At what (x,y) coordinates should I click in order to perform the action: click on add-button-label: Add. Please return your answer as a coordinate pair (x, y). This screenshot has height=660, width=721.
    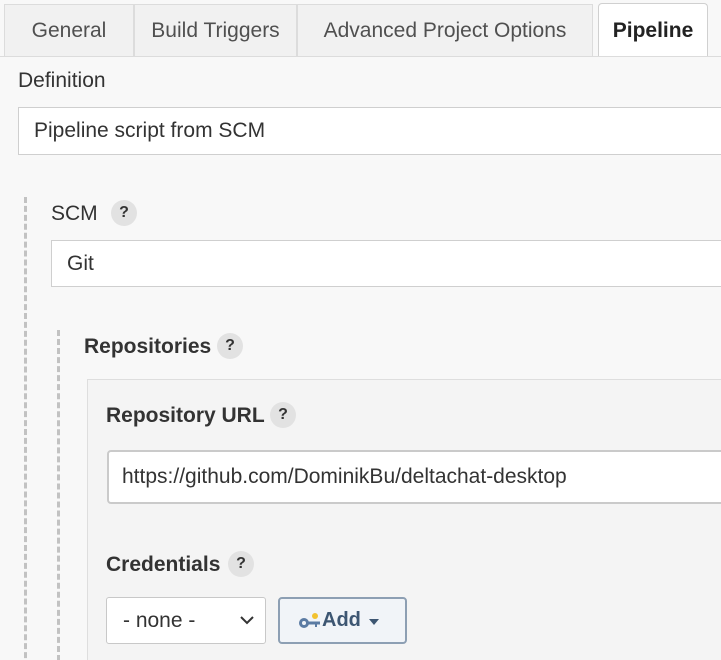
    Looking at the image, I should click on (341, 620).